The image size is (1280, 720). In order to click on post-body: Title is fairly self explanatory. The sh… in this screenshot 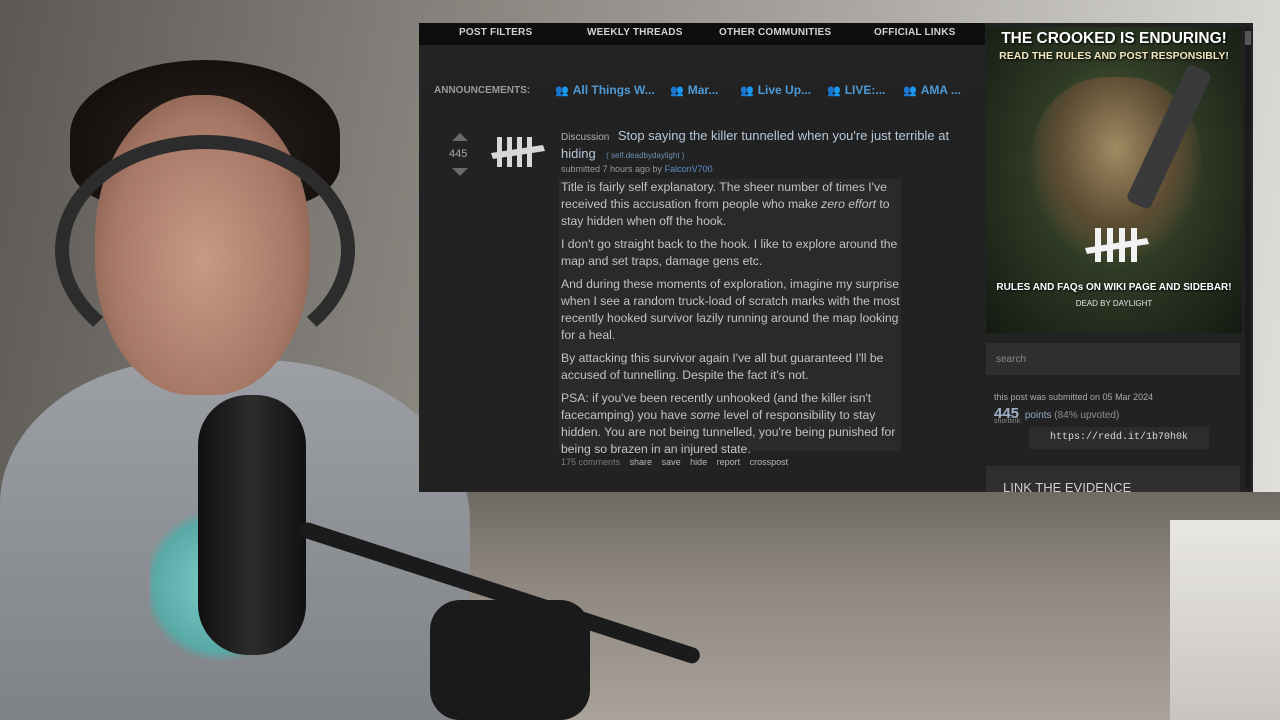, I will do `click(730, 317)`.